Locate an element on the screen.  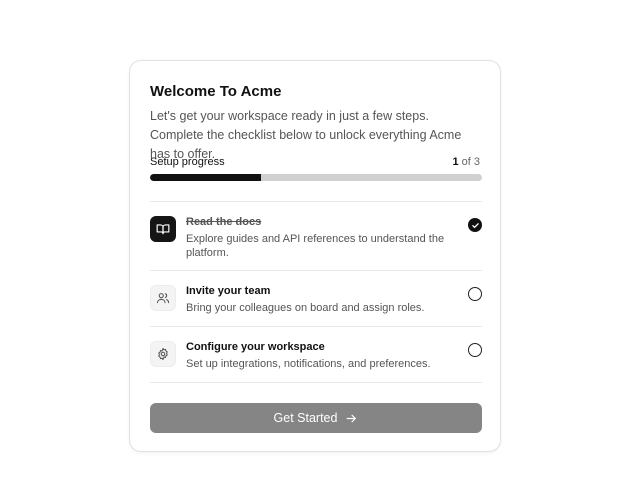
gear-icon is located at coordinates (163, 354).